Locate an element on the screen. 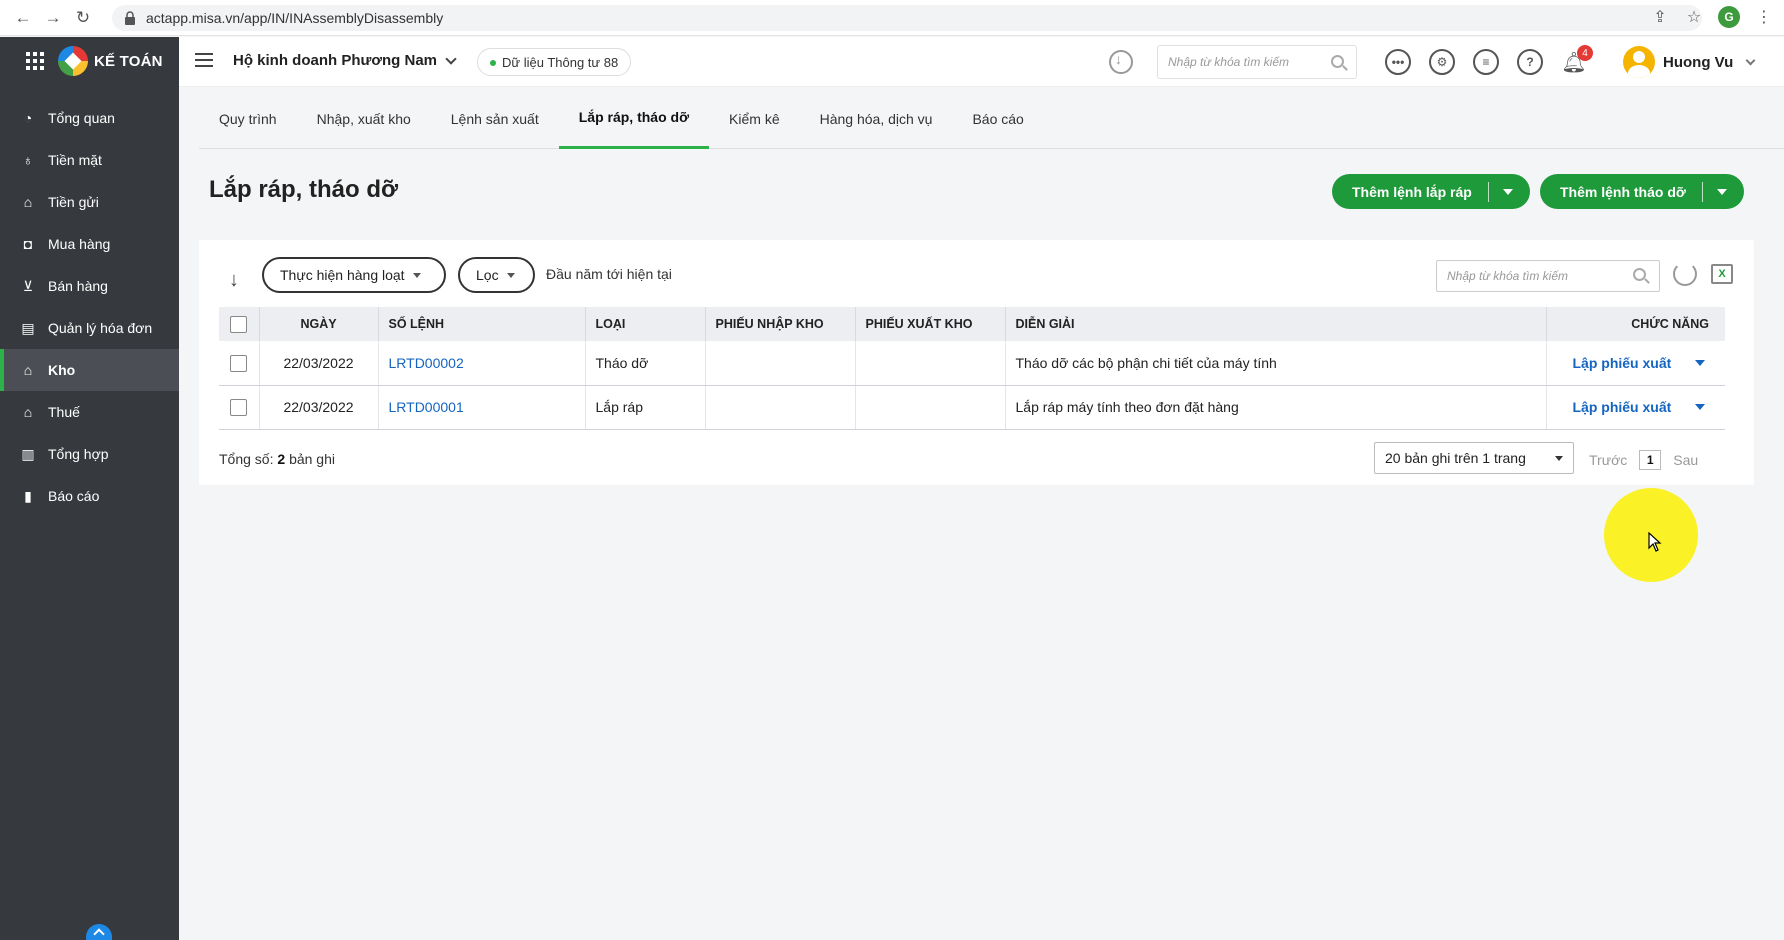 Image resolution: width=1784 pixels, height=940 pixels. add-assembly-label: Thêm lệnh lắp ráp is located at coordinates (1412, 191).